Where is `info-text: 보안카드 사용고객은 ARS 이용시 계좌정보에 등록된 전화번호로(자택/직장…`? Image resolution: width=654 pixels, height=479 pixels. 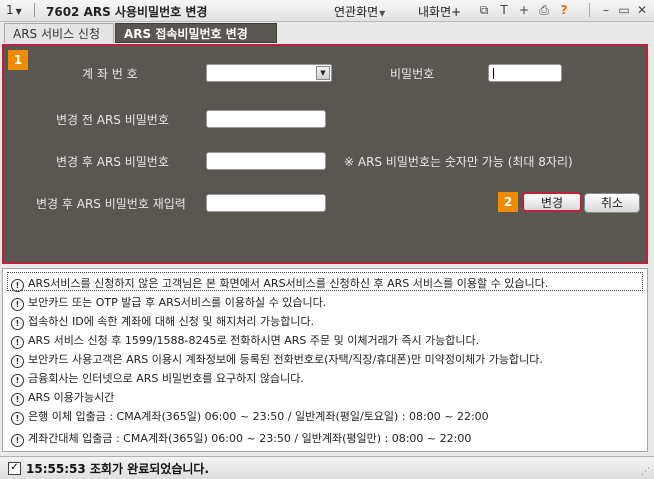
info-text: 보안카드 사용고객은 ARS 이용시 계좌정보에 등록된 전화번호로(자택/직장… is located at coordinates (285, 359).